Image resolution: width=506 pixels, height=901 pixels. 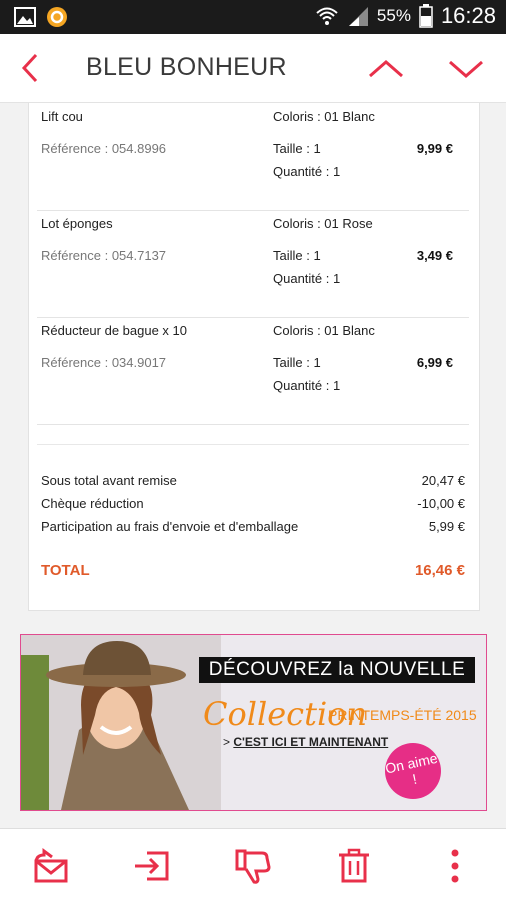 What do you see at coordinates (104, 148) in the screenshot?
I see `item-reference: Référence : 054.8996` at bounding box center [104, 148].